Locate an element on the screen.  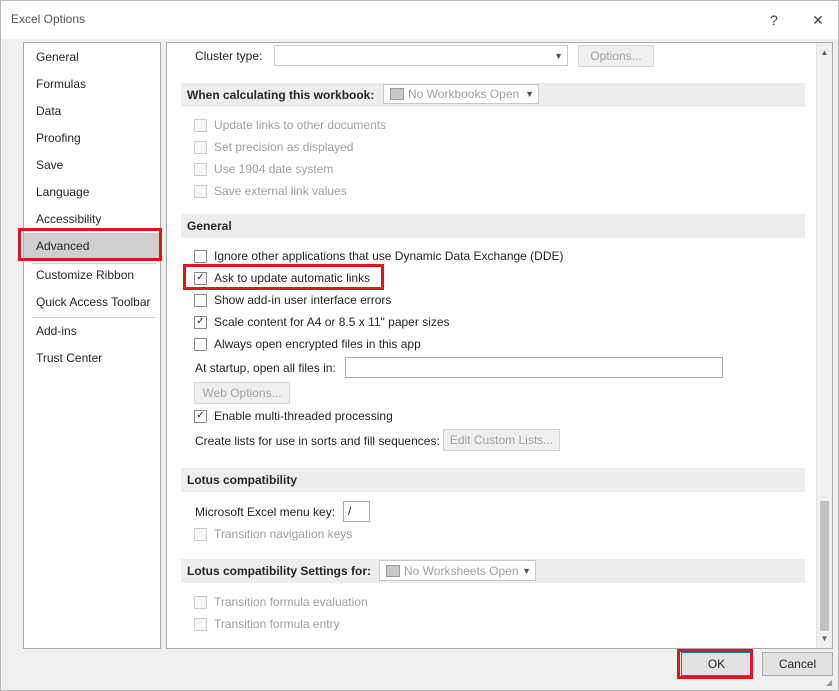
worksheet-icon is located at coordinates (393, 570).